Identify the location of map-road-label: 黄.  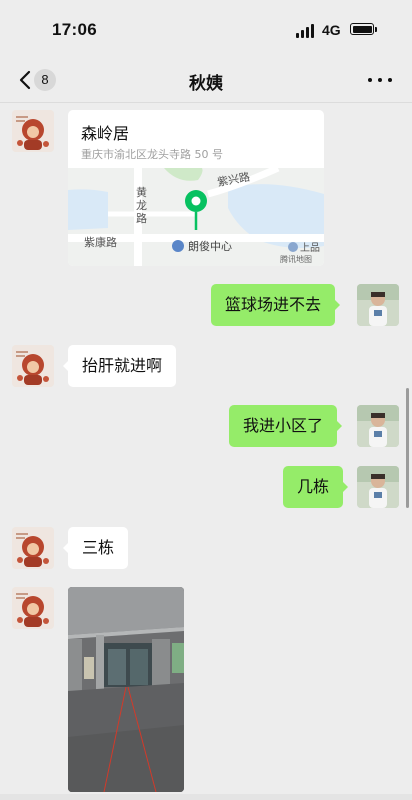
(141, 192).